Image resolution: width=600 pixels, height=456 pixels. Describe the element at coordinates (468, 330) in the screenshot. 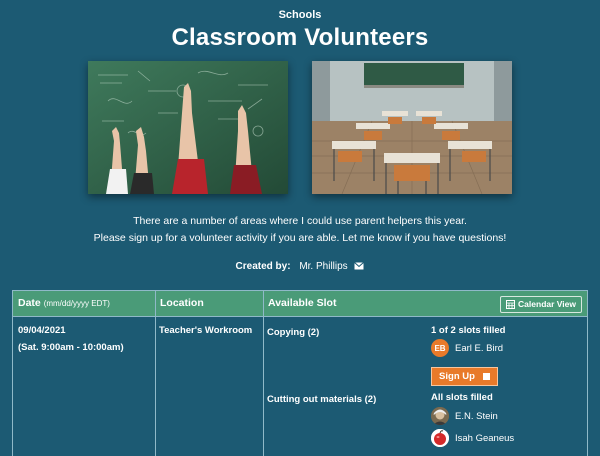

I see `slot-status: 1 of 2 slots filled` at that location.